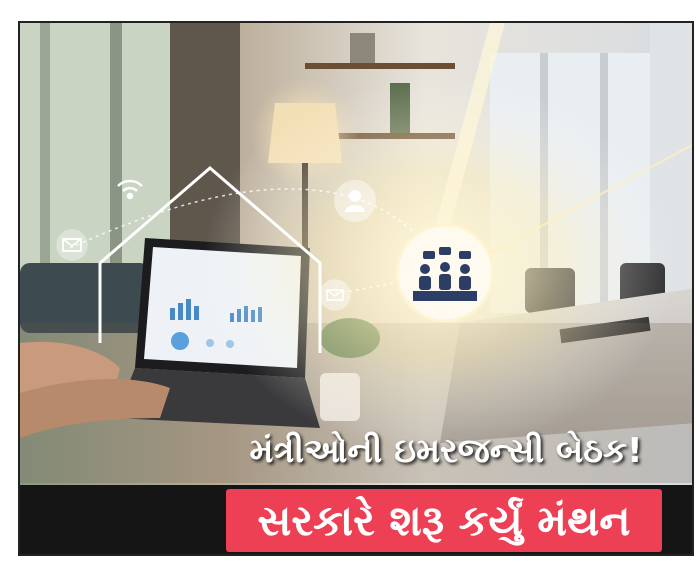 The image size is (697, 562). I want to click on headline-line-1-text: મંત્રીઓની ઇમરજન્સી બેઠક!, so click(446, 451).